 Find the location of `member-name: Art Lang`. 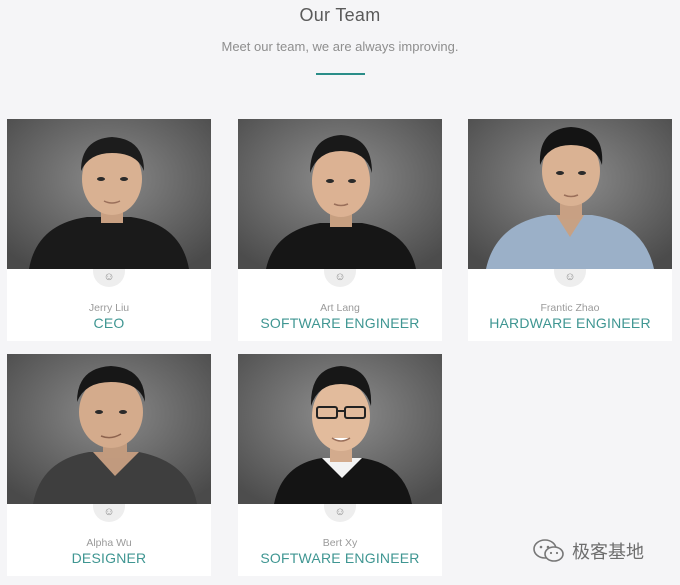

member-name: Art Lang is located at coordinates (340, 308).